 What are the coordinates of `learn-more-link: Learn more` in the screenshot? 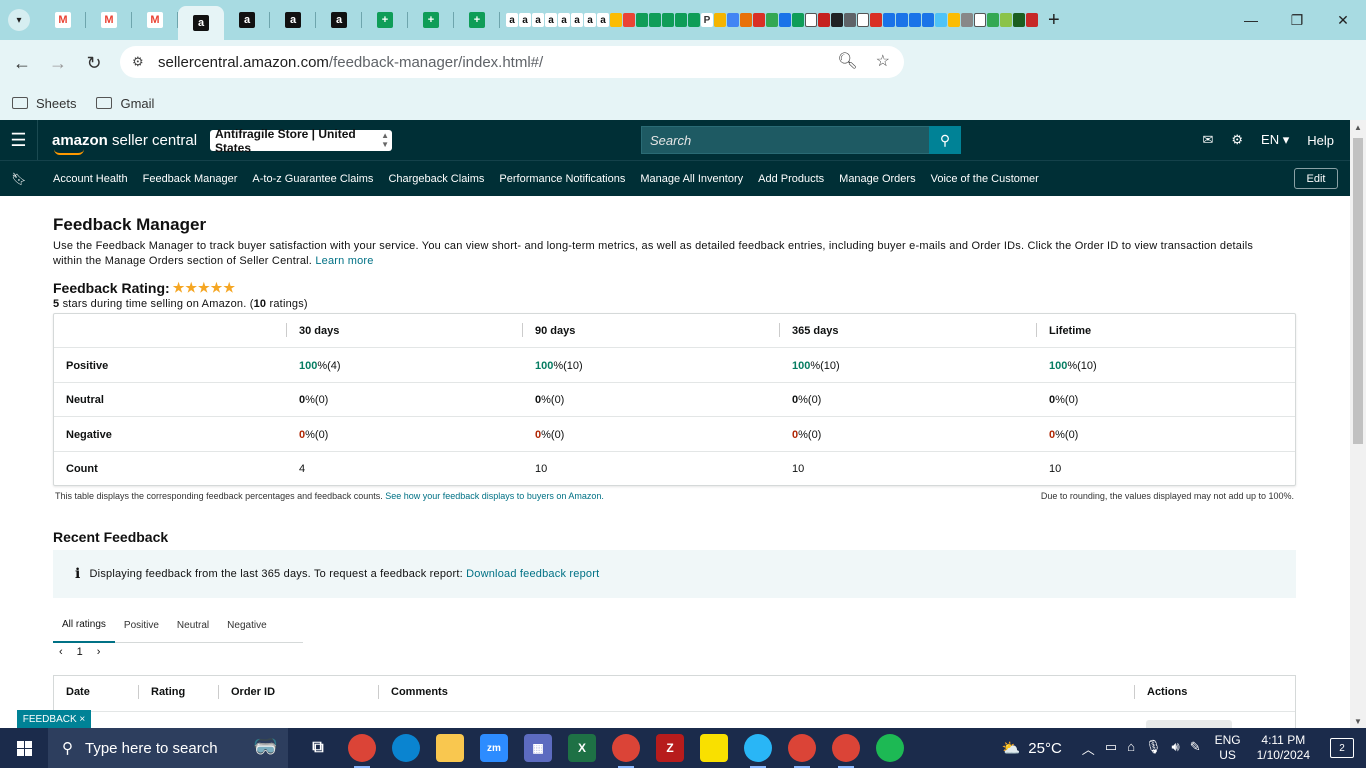 It's located at (344, 261).